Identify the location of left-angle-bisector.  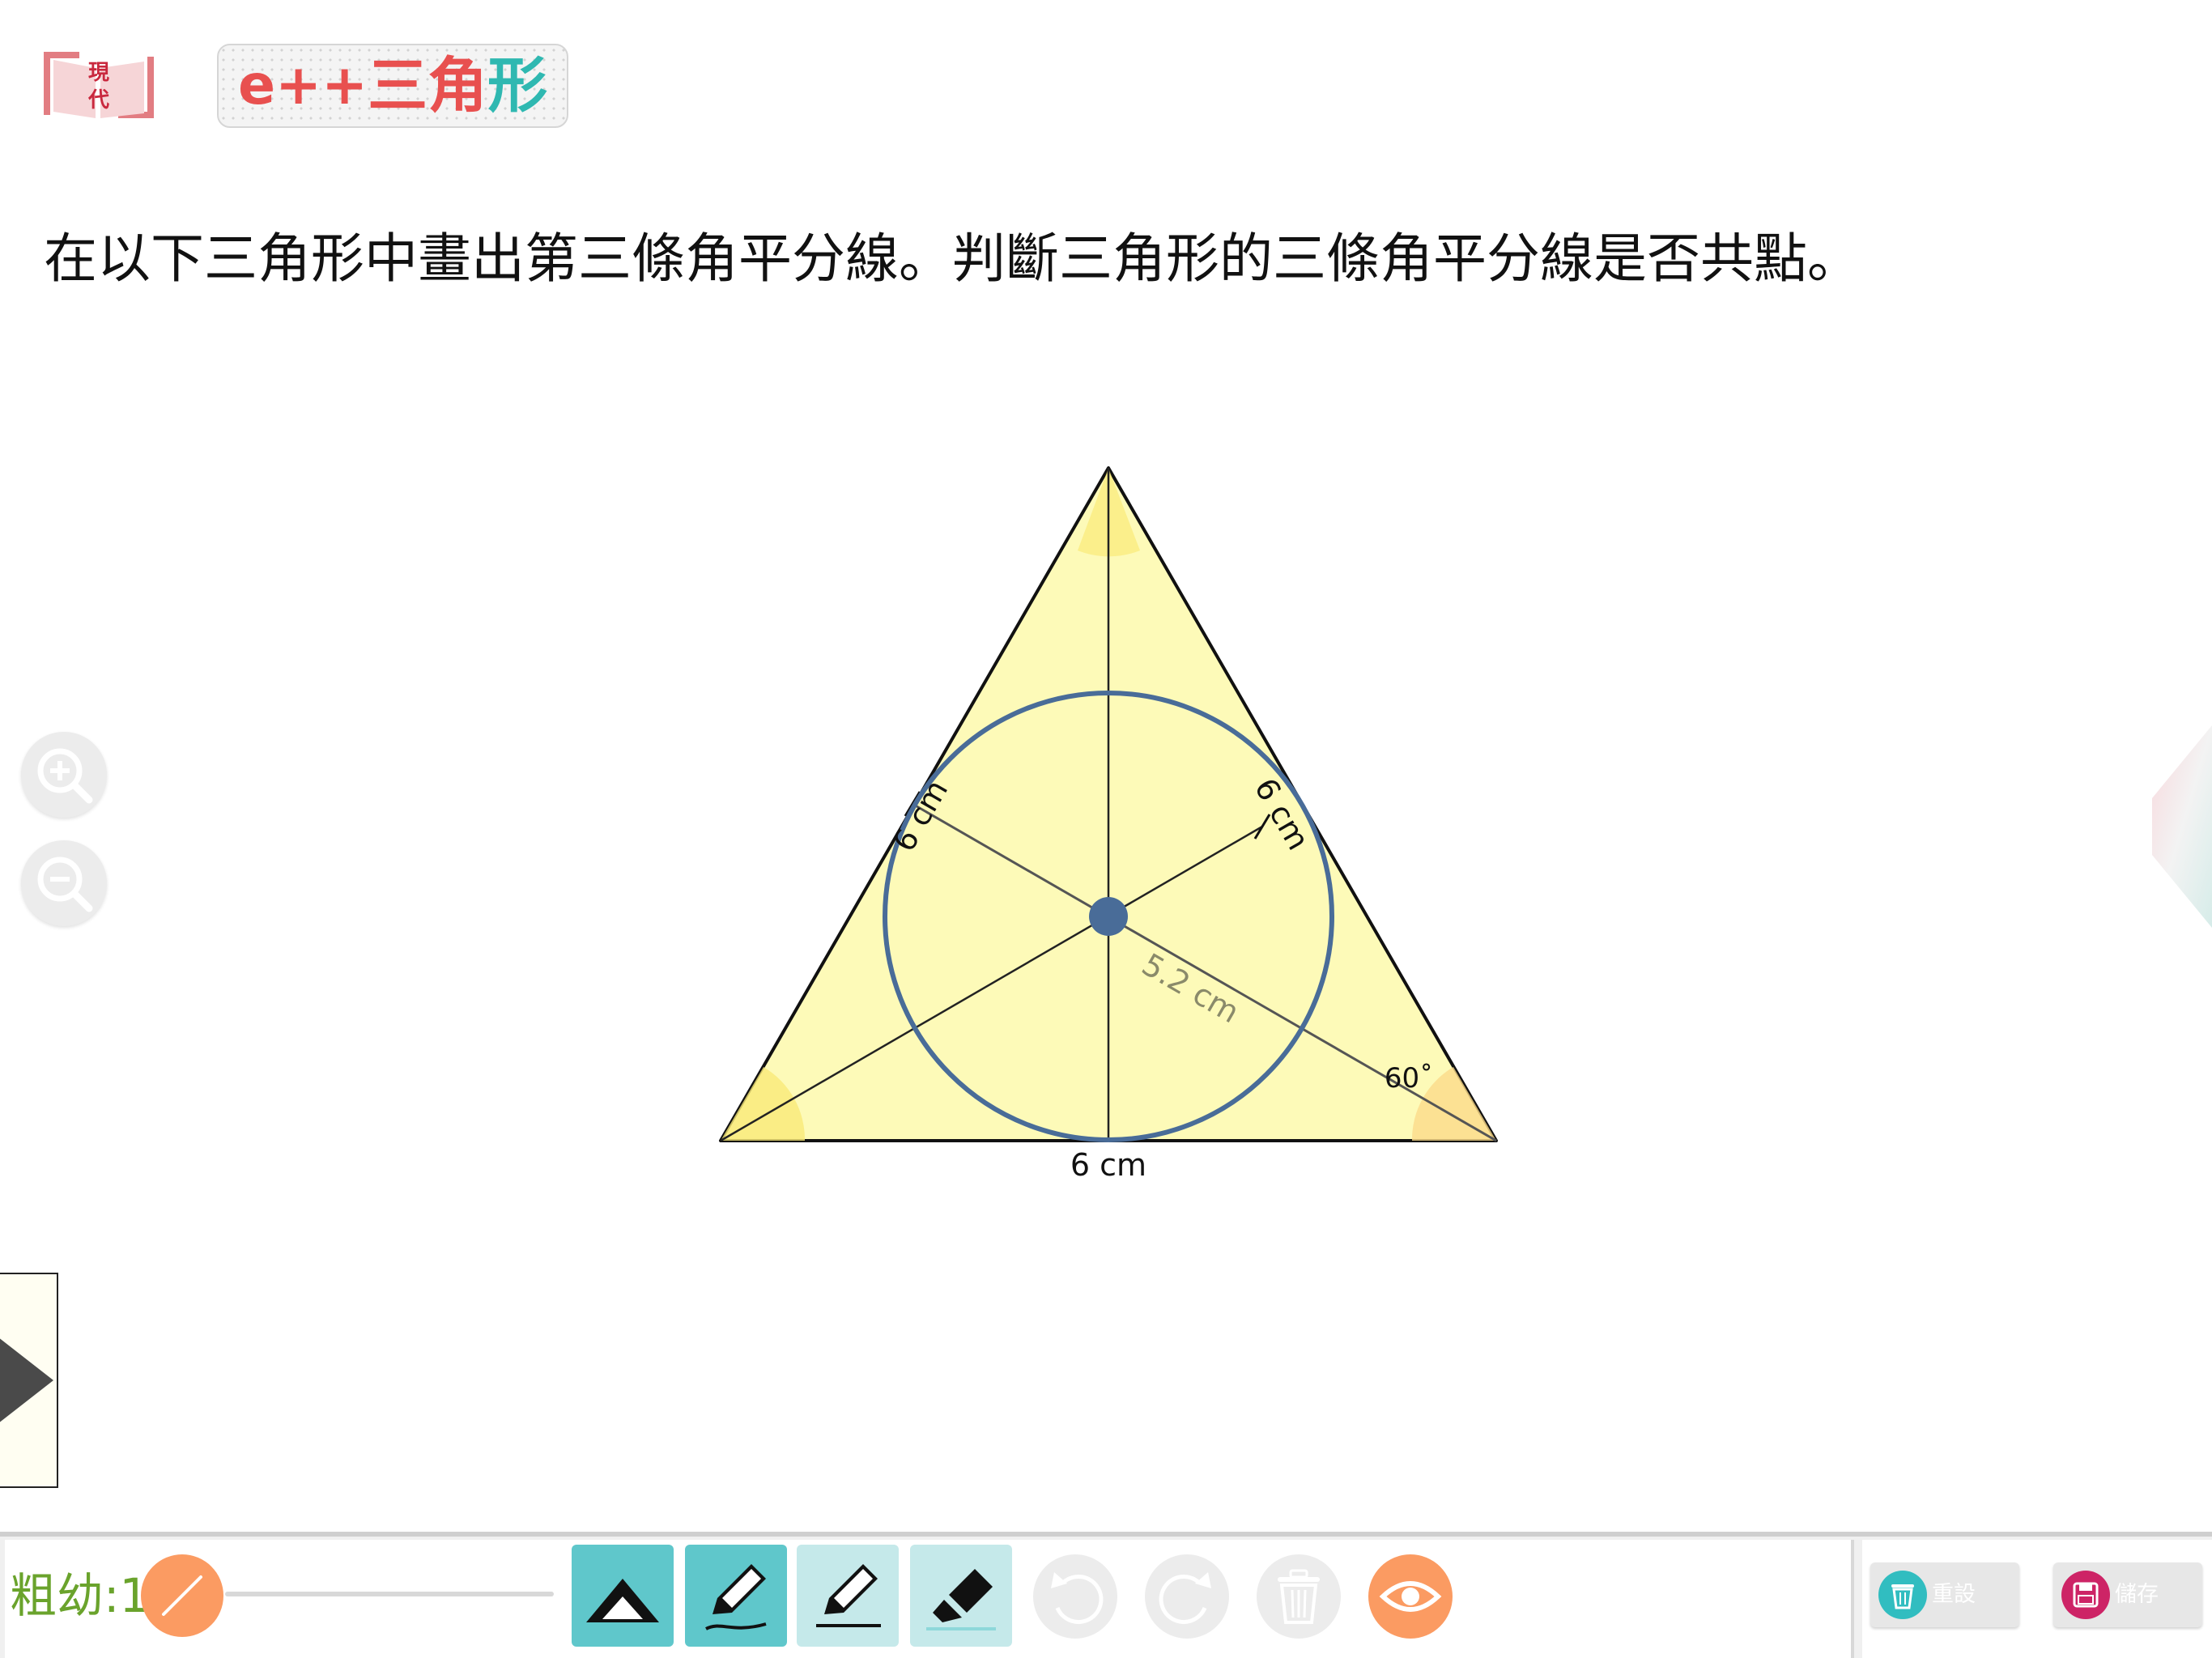
(992, 983).